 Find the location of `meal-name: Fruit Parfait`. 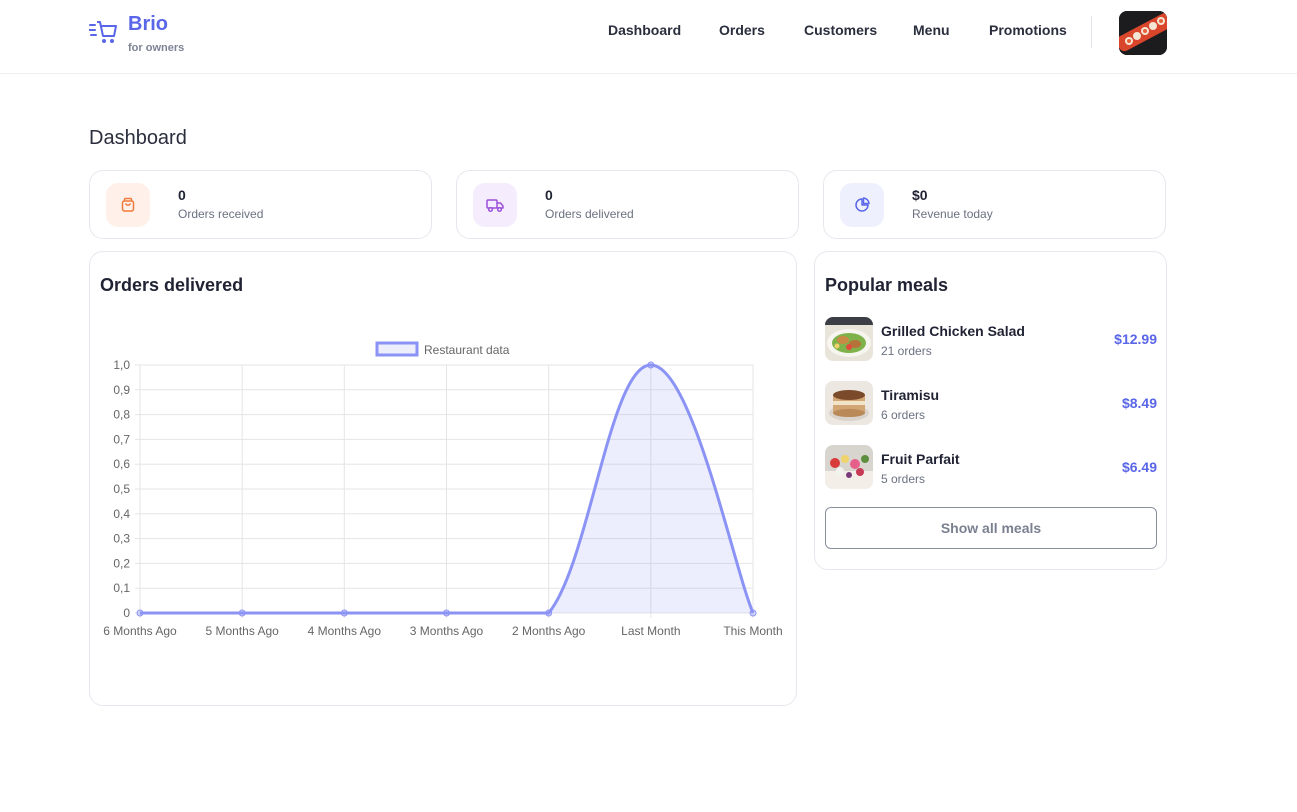

meal-name: Fruit Parfait is located at coordinates (920, 459).